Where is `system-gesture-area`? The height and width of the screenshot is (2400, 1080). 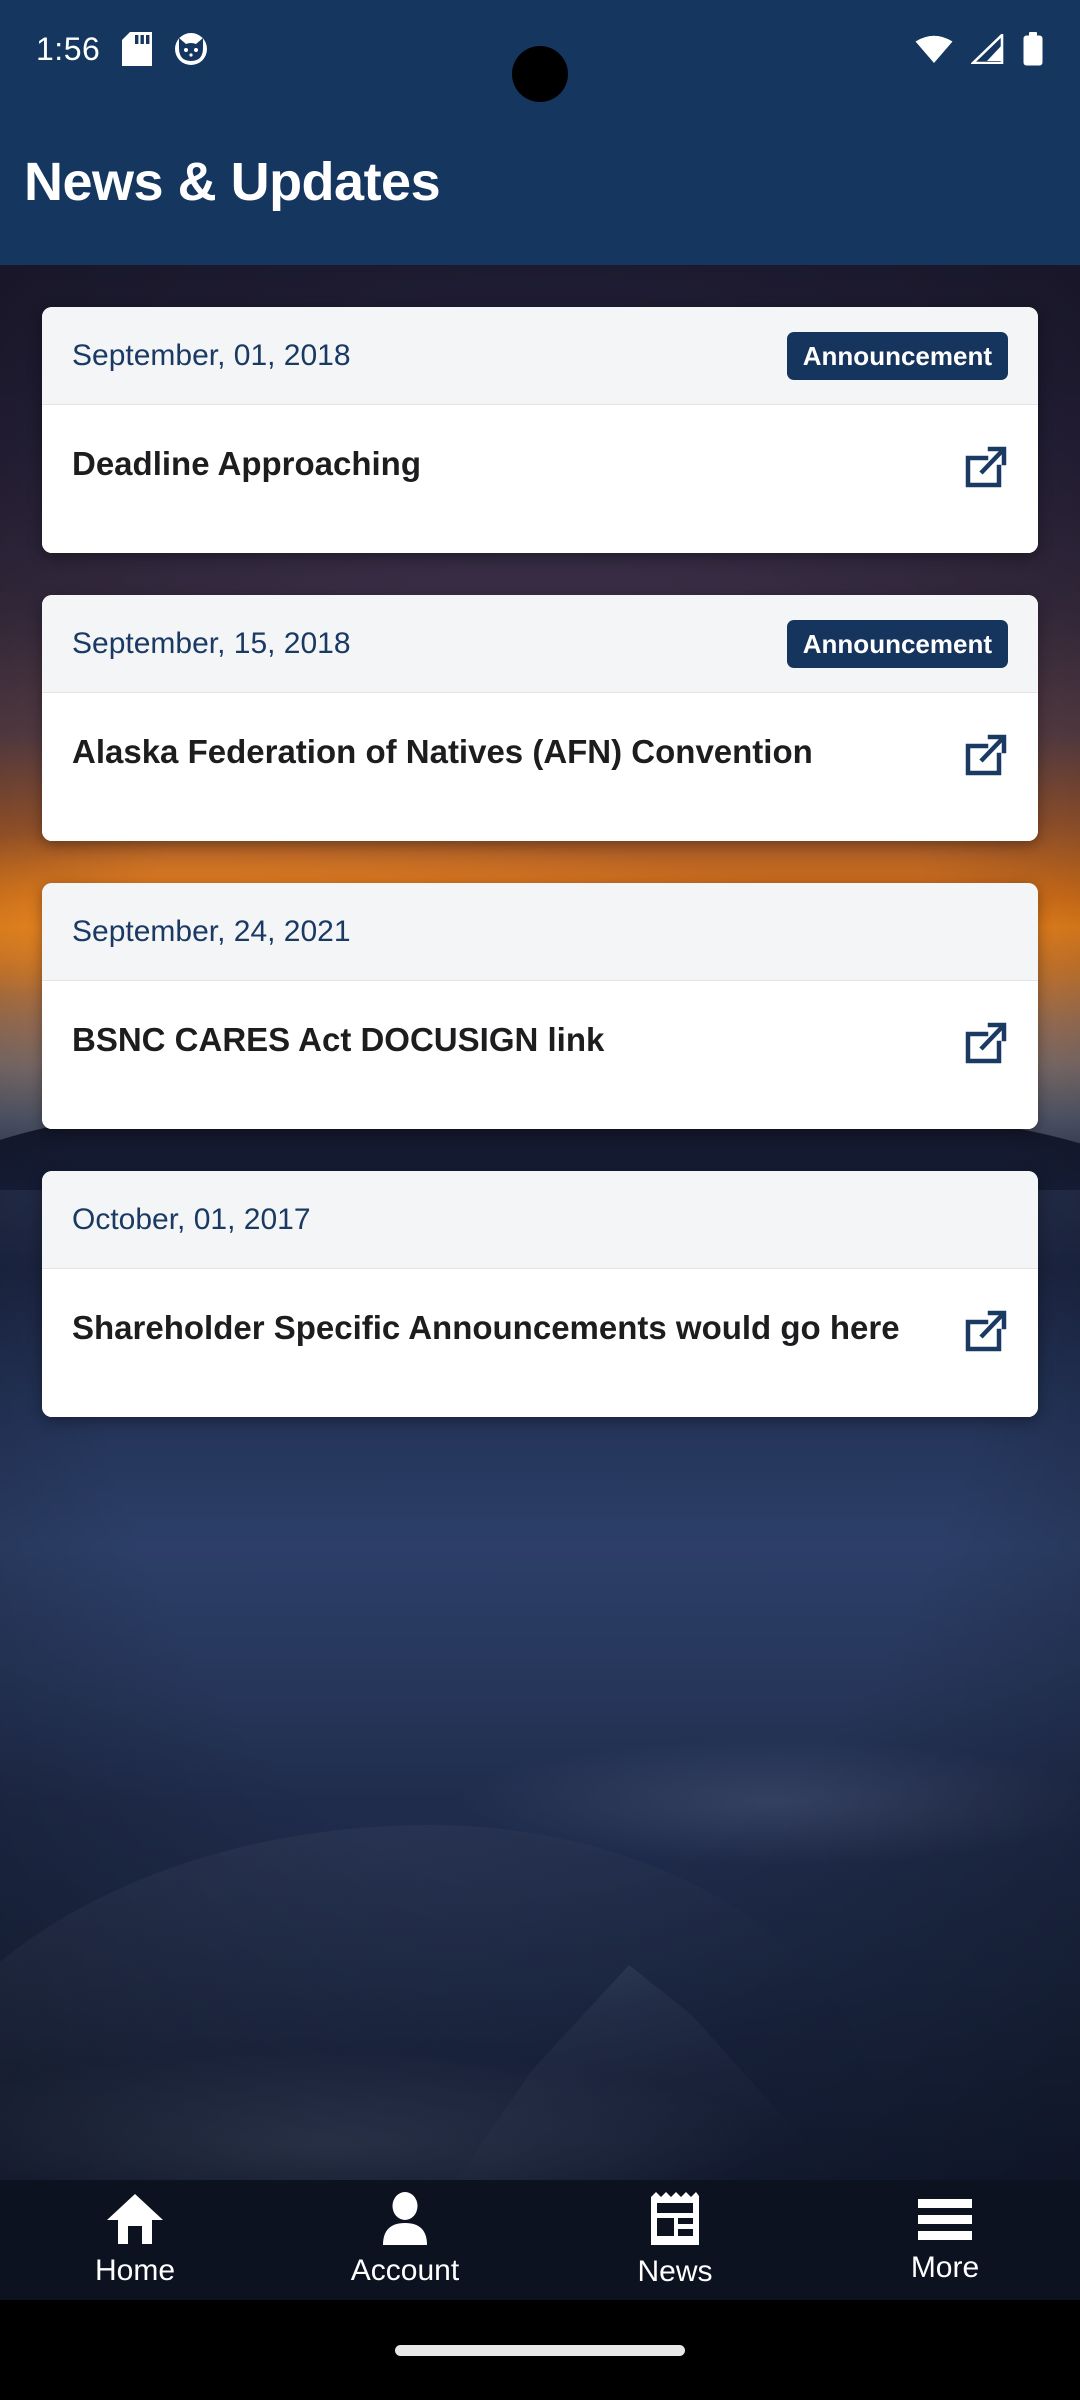
system-gesture-area is located at coordinates (540, 2350).